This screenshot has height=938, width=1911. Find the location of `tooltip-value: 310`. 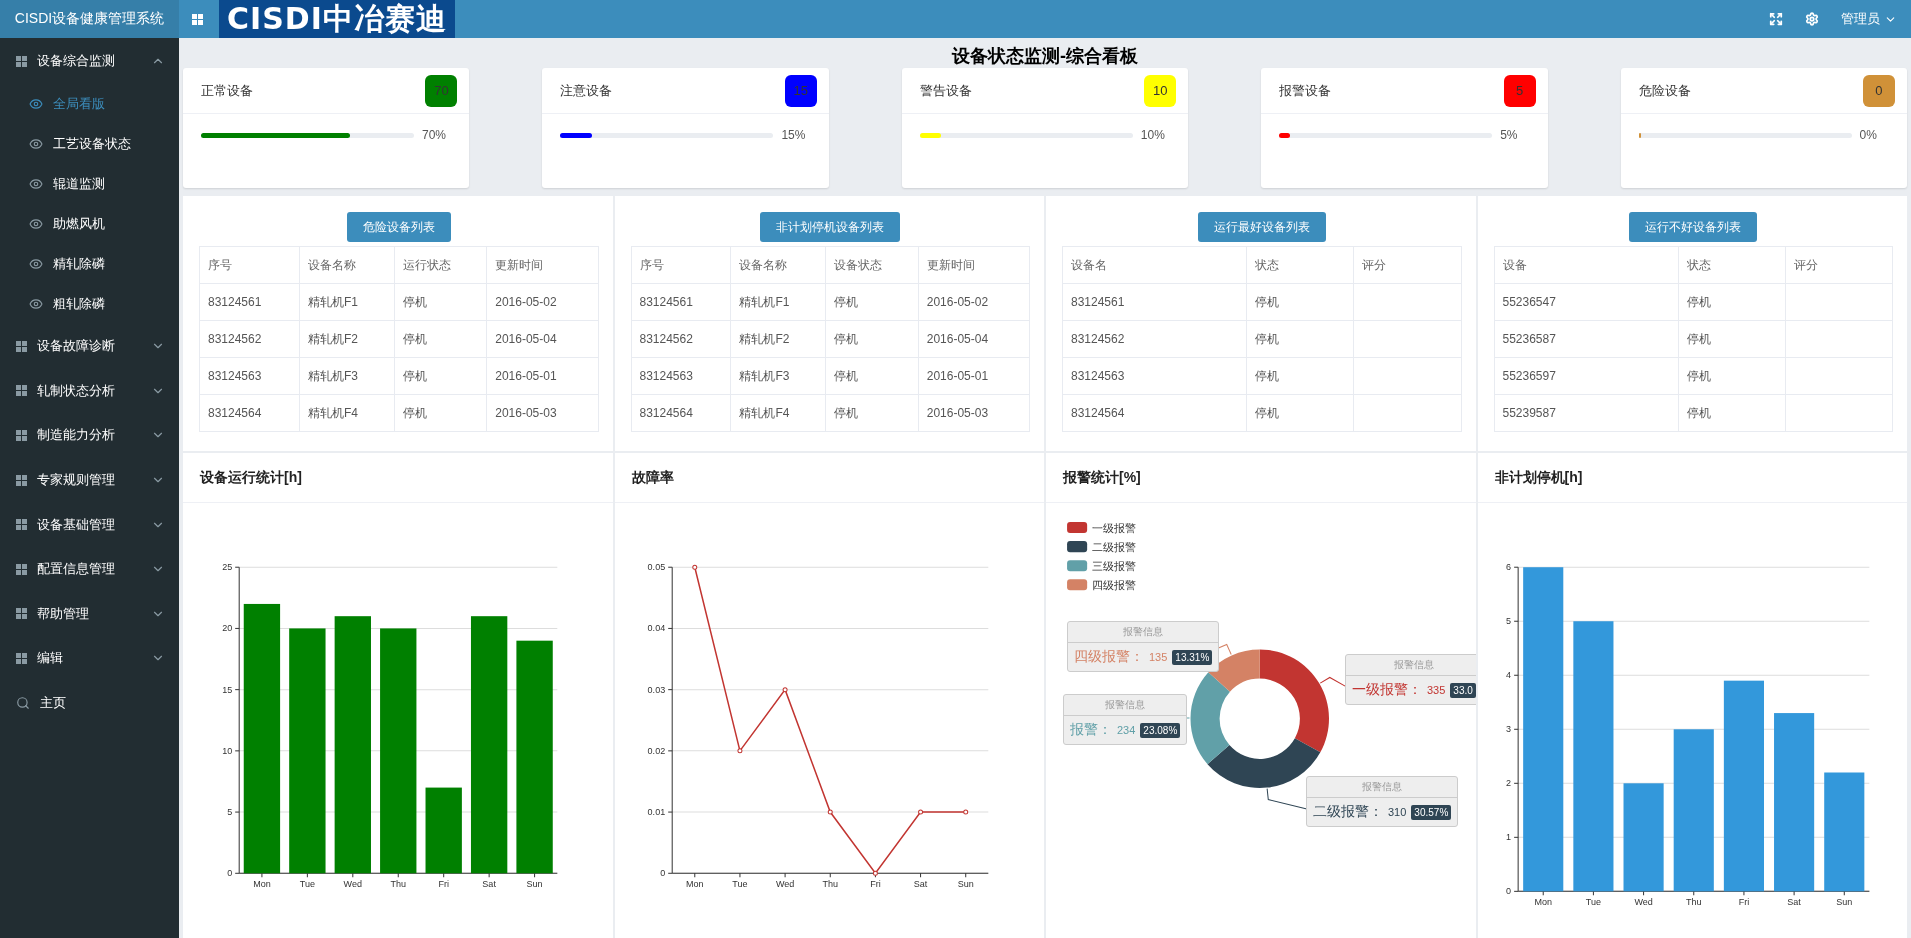

tooltip-value: 310 is located at coordinates (1397, 812).